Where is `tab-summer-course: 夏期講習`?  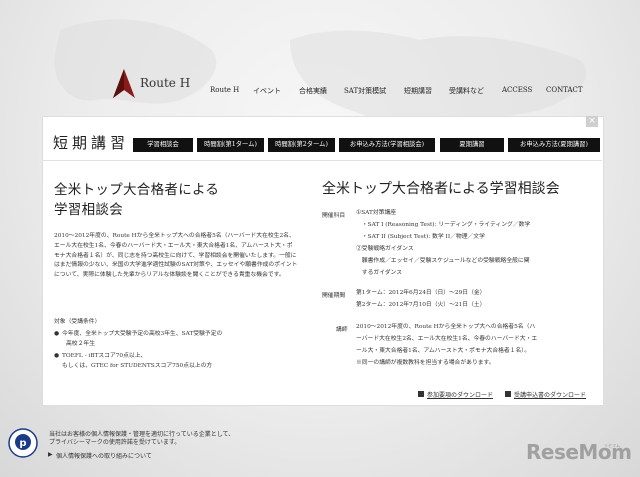 tab-summer-course: 夏期講習 is located at coordinates (472, 145).